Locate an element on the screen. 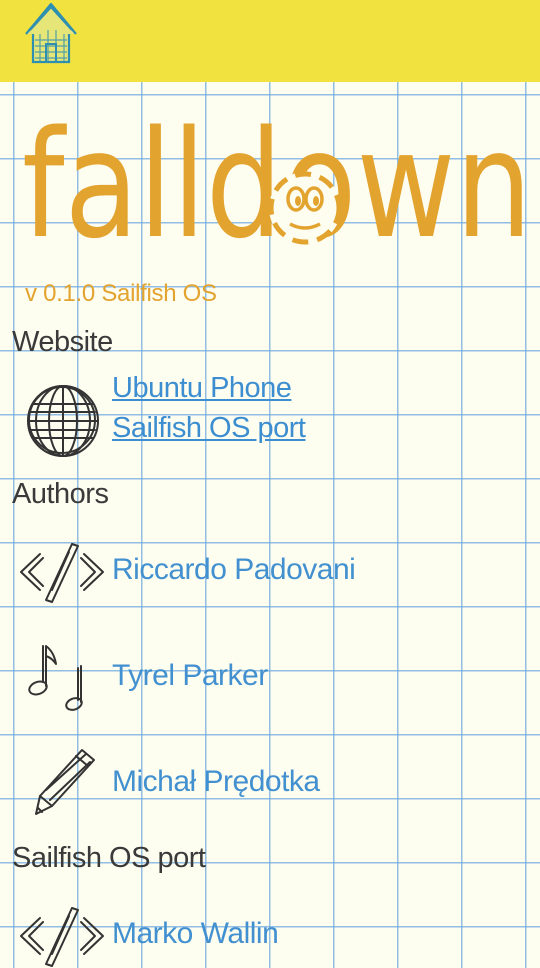 The width and height of the screenshot is (540, 968). home-button is located at coordinates (51, 33).